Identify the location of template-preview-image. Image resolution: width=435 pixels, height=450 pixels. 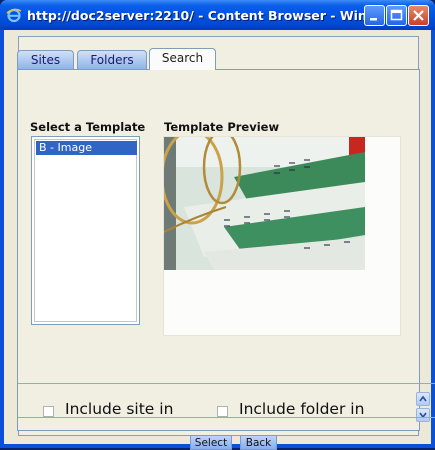
(264, 203).